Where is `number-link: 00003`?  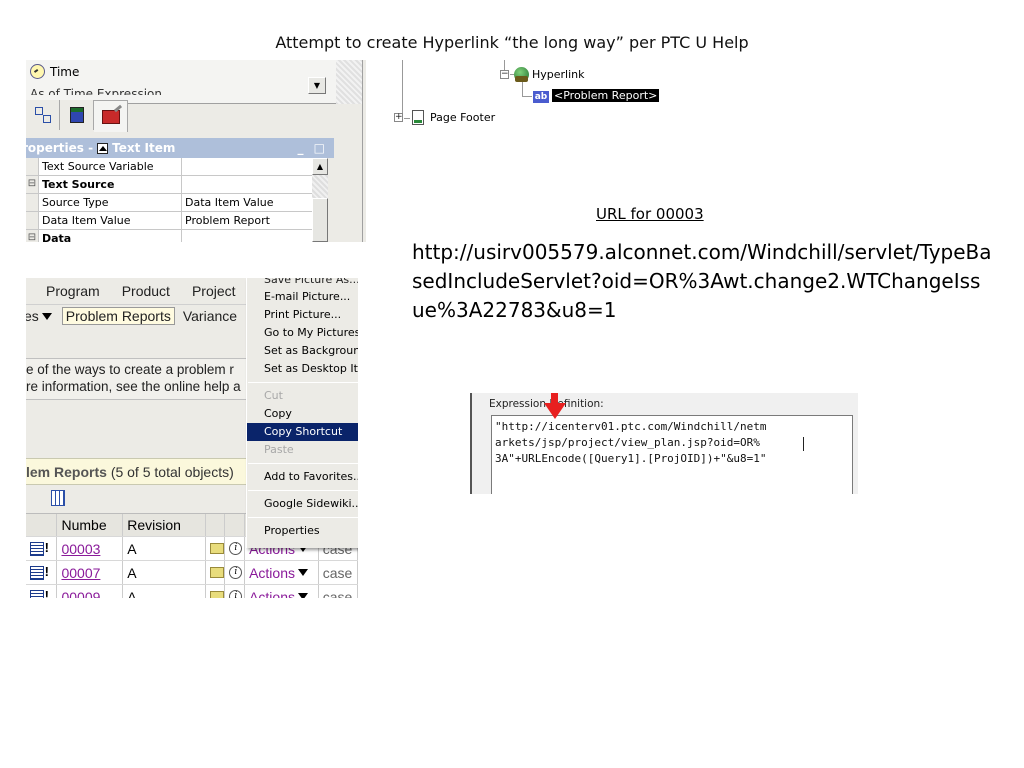 number-link: 00003 is located at coordinates (80, 549).